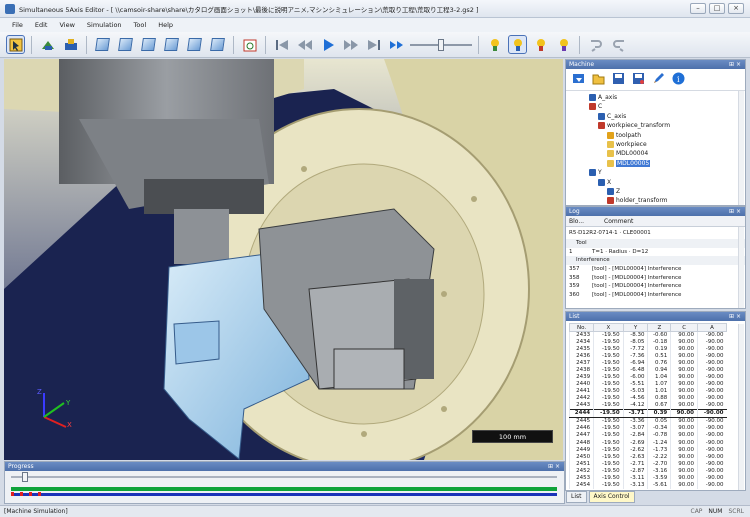 This screenshot has width=750, height=517. I want to click on view-back-icon, so click(148, 44).